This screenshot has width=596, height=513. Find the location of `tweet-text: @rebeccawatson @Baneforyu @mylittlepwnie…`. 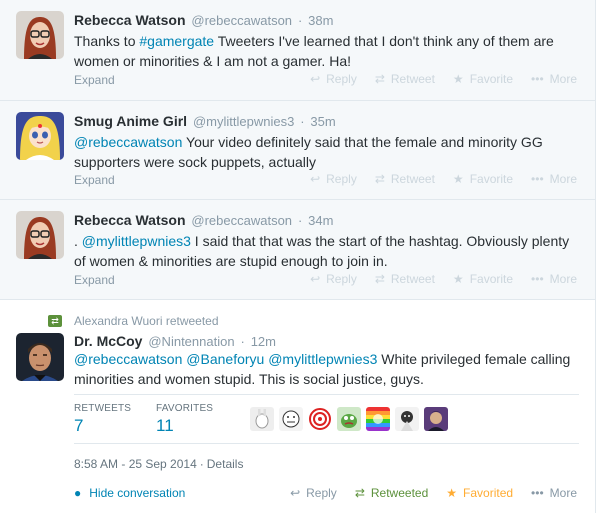

tweet-text: @rebeccawatson @Baneforyu @mylittlepwnie… is located at coordinates (326, 369).